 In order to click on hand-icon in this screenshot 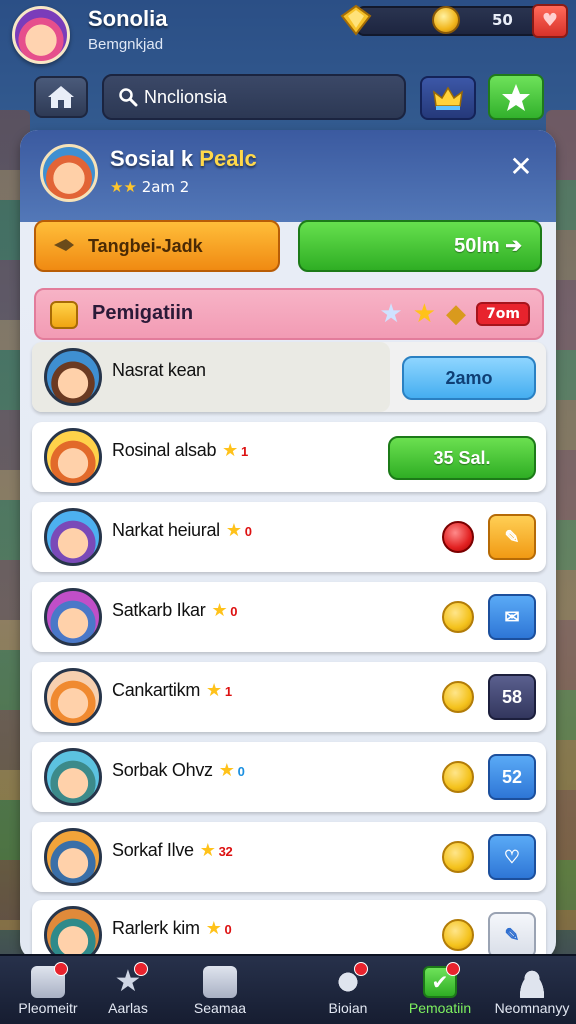, I will do `click(64, 245)`.